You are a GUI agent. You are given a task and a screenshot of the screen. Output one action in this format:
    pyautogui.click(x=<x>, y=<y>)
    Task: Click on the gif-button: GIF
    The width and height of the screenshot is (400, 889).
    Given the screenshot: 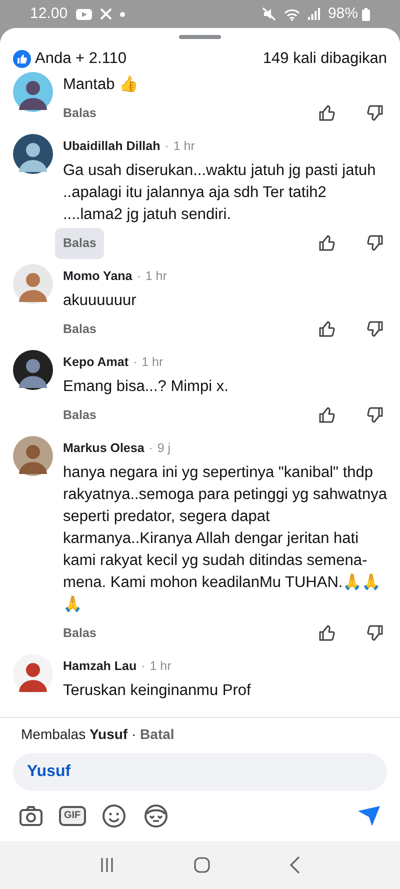 What is the action you would take?
    pyautogui.click(x=72, y=816)
    